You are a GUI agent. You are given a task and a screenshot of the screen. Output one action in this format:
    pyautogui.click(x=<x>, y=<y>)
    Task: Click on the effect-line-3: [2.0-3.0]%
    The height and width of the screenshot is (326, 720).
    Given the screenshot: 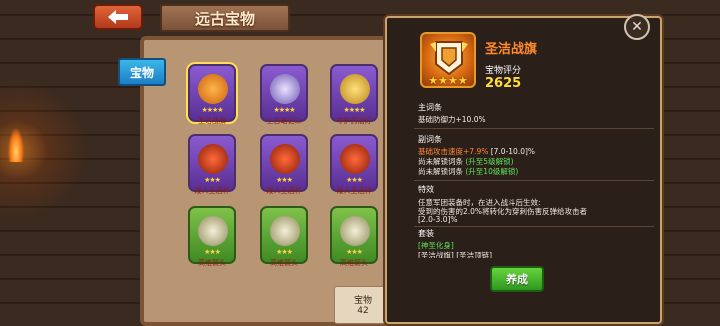 What is the action you would take?
    pyautogui.click(x=438, y=219)
    